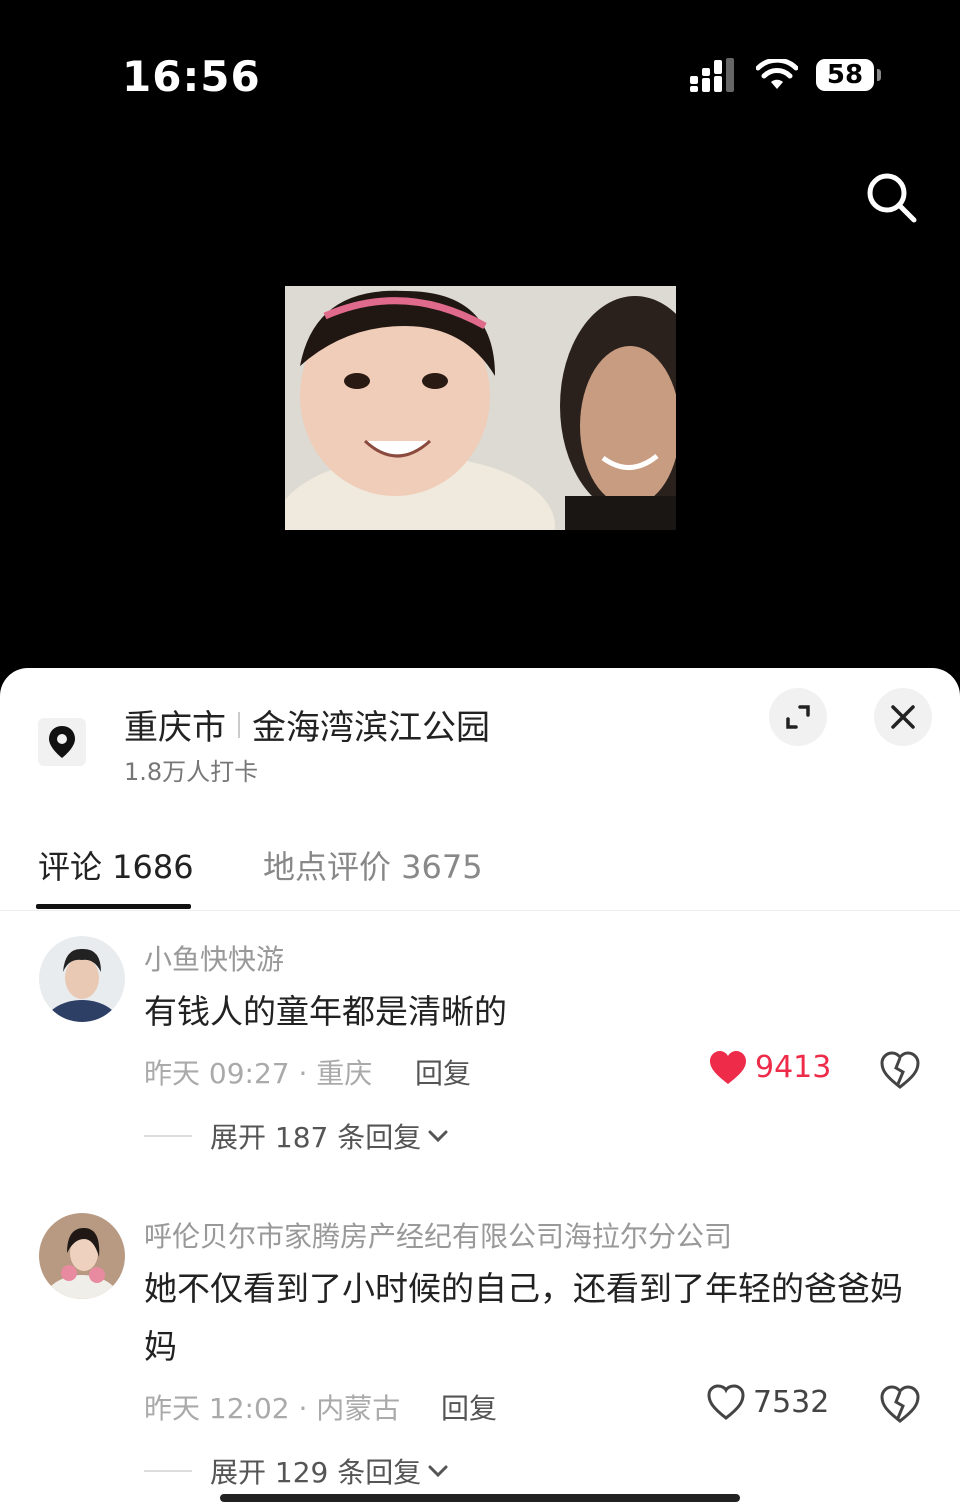  What do you see at coordinates (777, 74) in the screenshot?
I see `wifi-icon` at bounding box center [777, 74].